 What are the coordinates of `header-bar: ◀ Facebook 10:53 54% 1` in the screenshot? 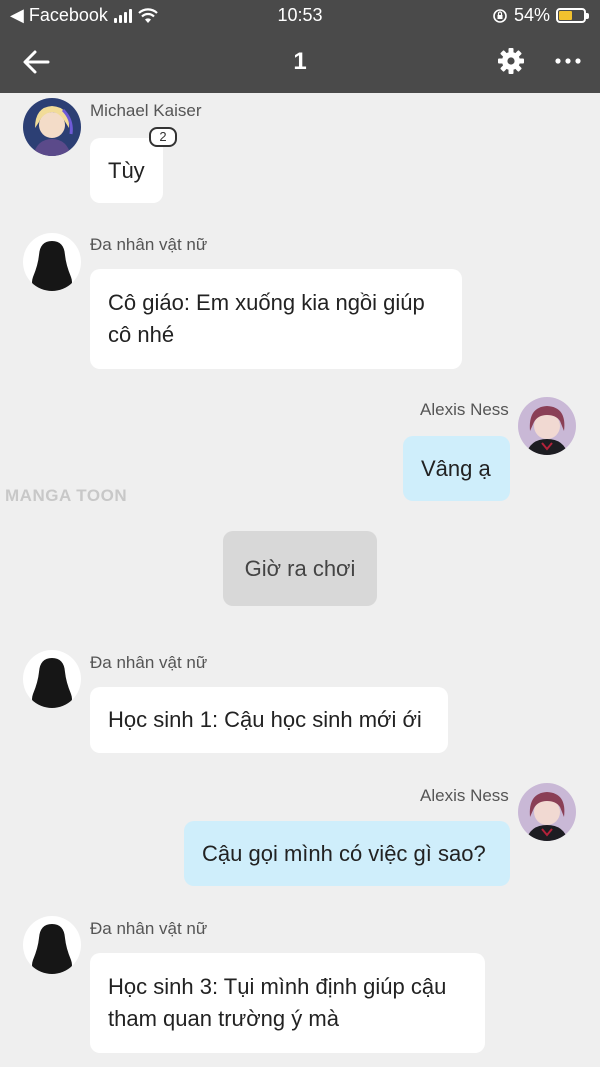 It's located at (300, 46).